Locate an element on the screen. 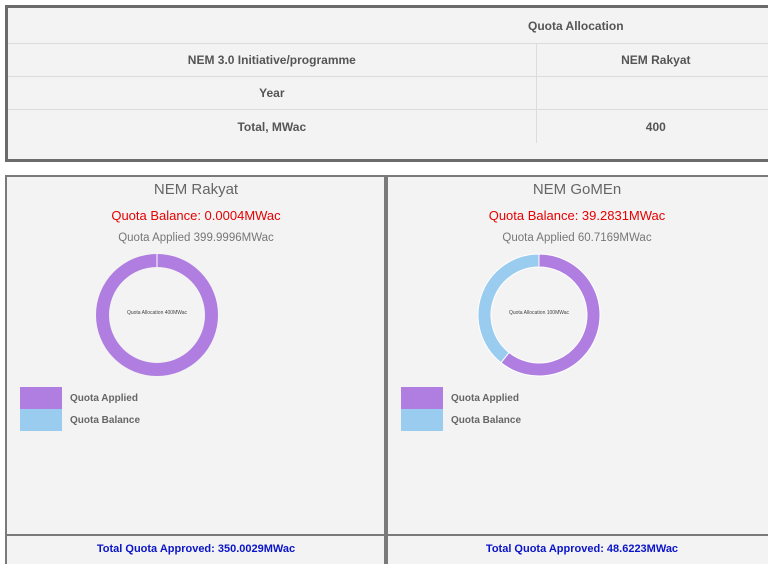 The height and width of the screenshot is (564, 768). quota-applied-text: Quota Applied 399.9996MWac is located at coordinates (196, 238).